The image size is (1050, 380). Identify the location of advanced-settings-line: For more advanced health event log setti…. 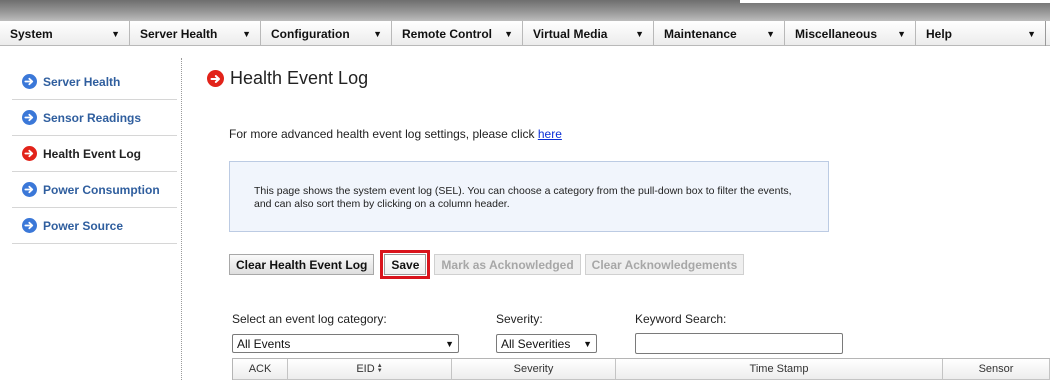
(395, 134).